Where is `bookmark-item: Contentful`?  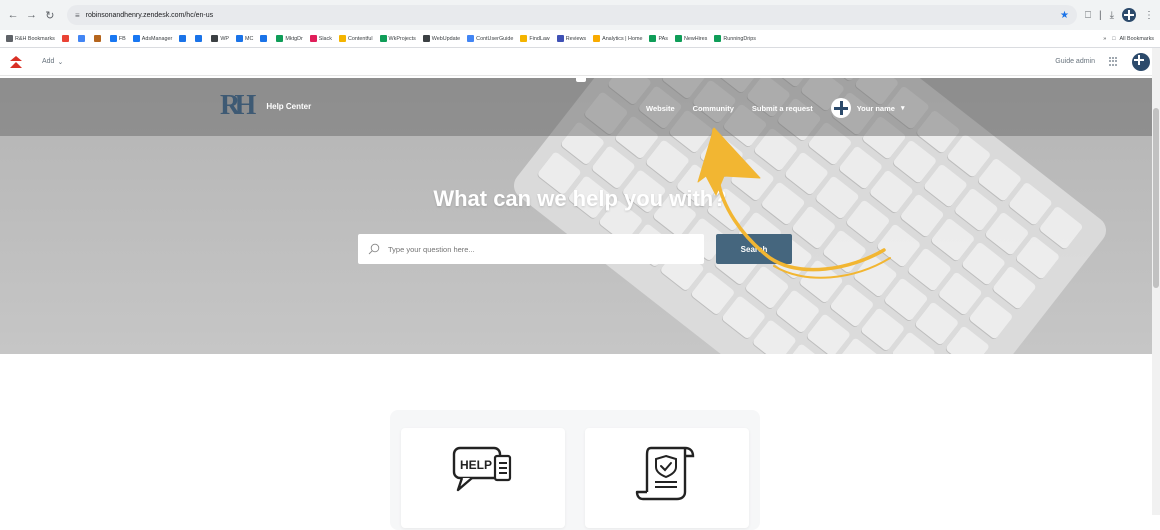 bookmark-item: Contentful is located at coordinates (355, 38).